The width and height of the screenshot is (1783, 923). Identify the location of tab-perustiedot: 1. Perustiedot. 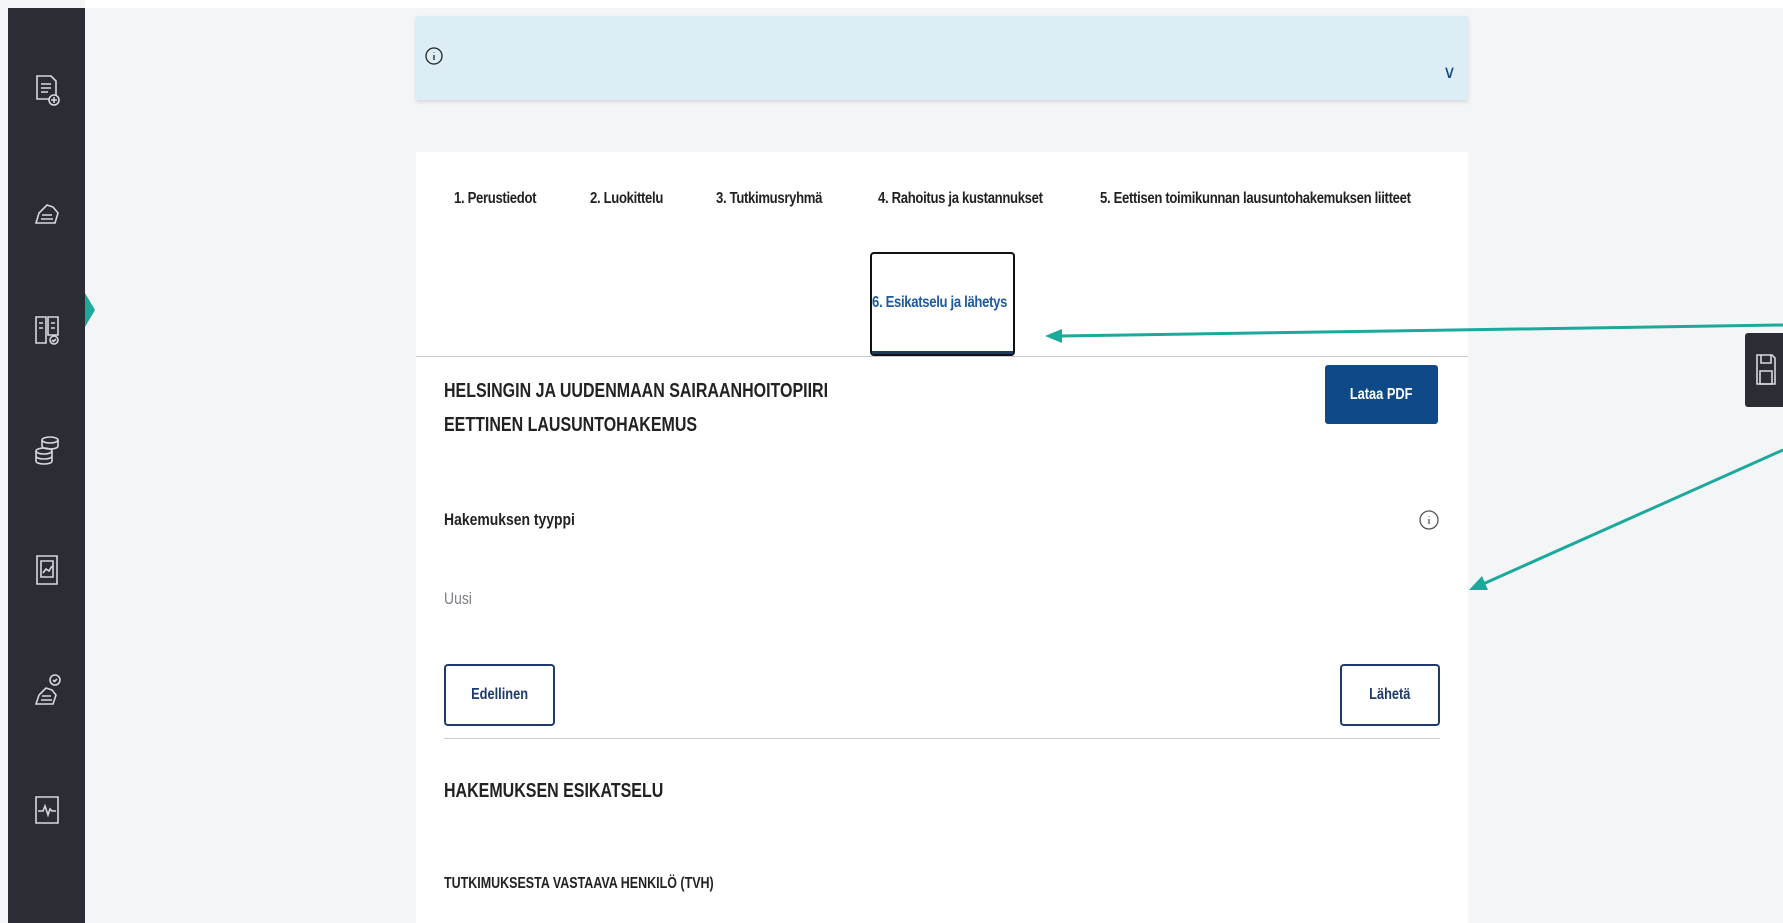
(495, 199).